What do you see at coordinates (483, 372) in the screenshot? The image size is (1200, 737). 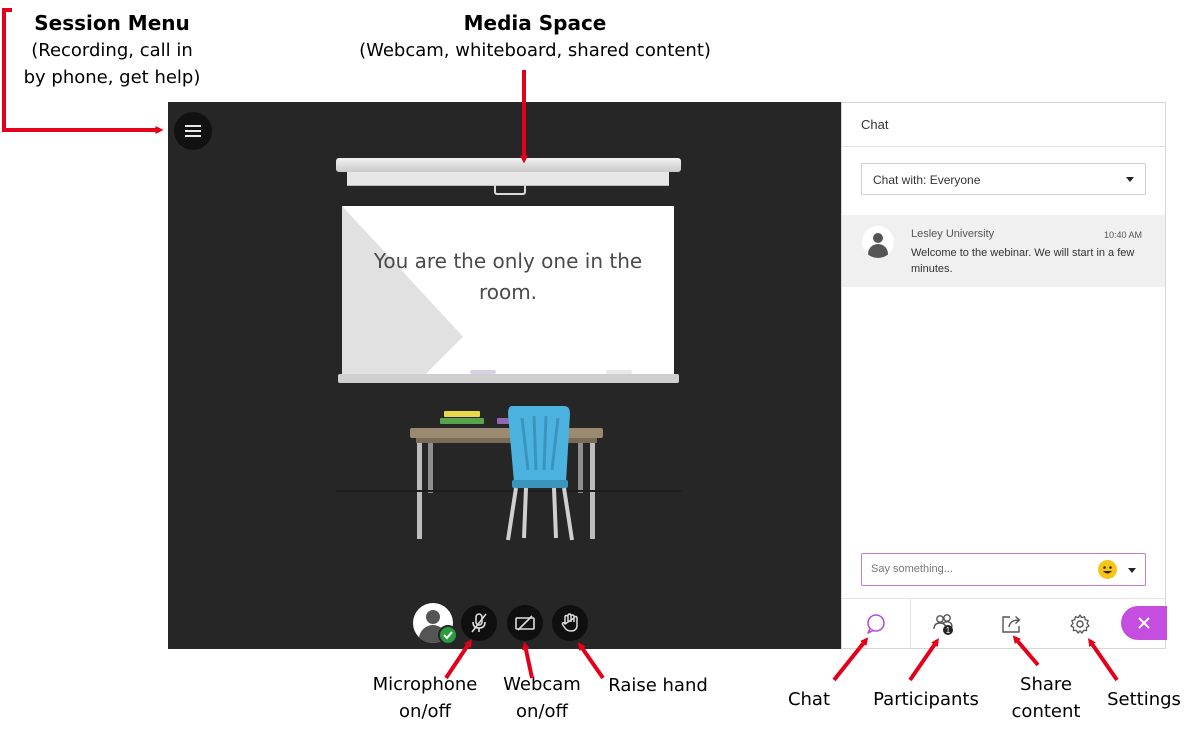 I see `purple-marker` at bounding box center [483, 372].